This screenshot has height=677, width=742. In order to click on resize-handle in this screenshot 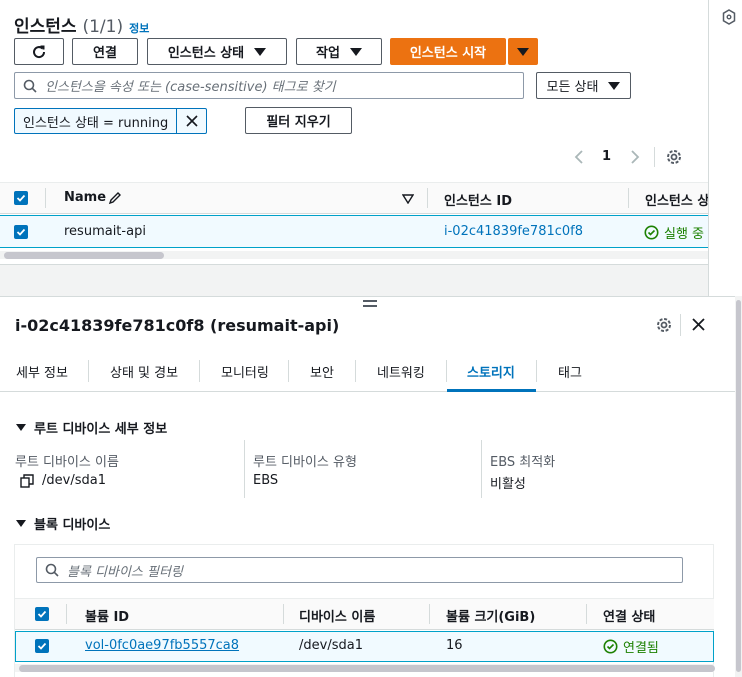, I will do `click(370, 303)`.